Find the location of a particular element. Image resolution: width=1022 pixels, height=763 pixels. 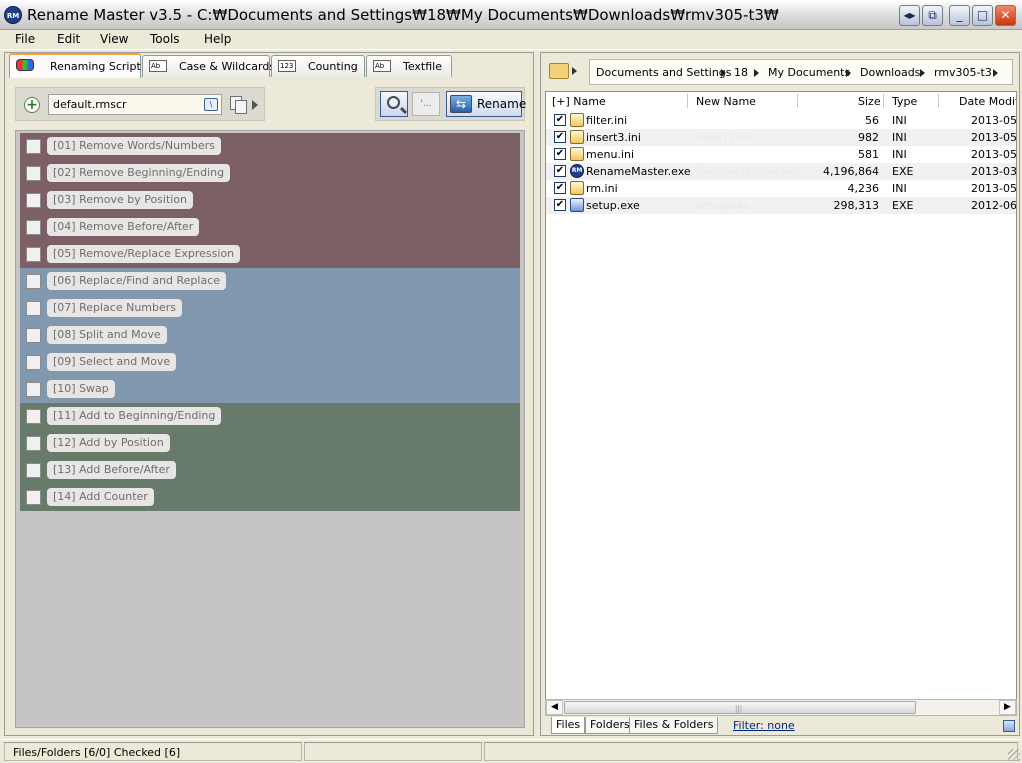

breadcrumb-item: Downloads is located at coordinates (890, 72).